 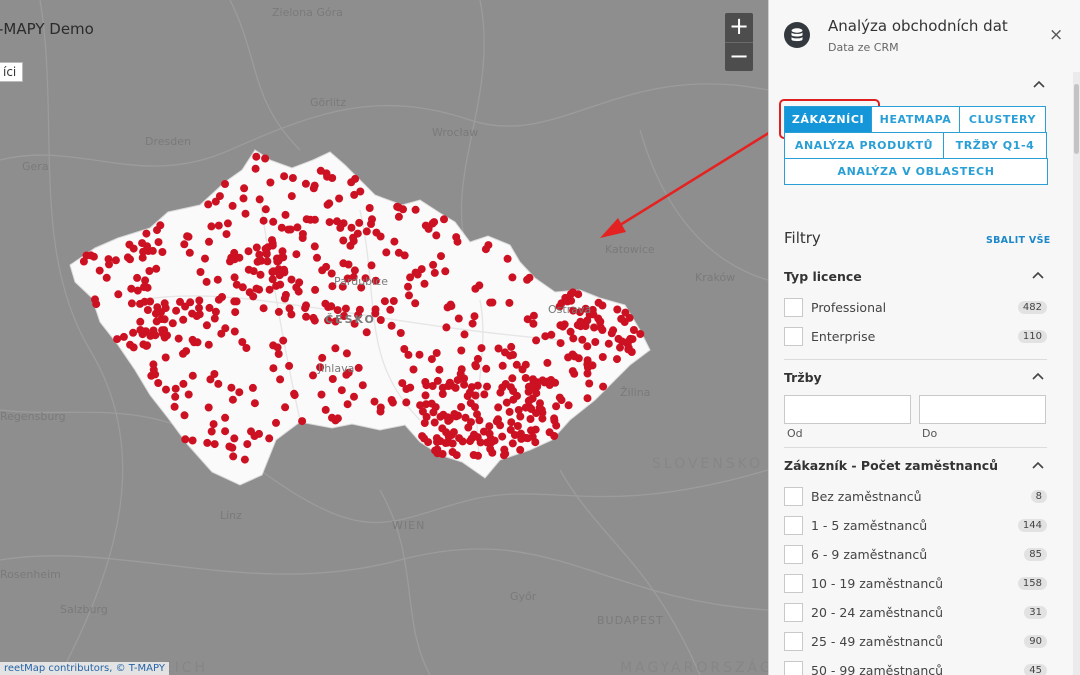 What do you see at coordinates (915, 526) in the screenshot?
I see `filter-option: 1 - 5 zaměstnanců 144` at bounding box center [915, 526].